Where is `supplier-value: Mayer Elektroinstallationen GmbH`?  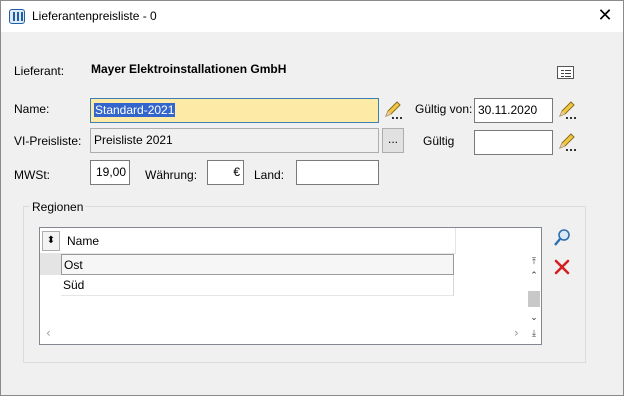 supplier-value: Mayer Elektroinstallationen GmbH is located at coordinates (189, 69).